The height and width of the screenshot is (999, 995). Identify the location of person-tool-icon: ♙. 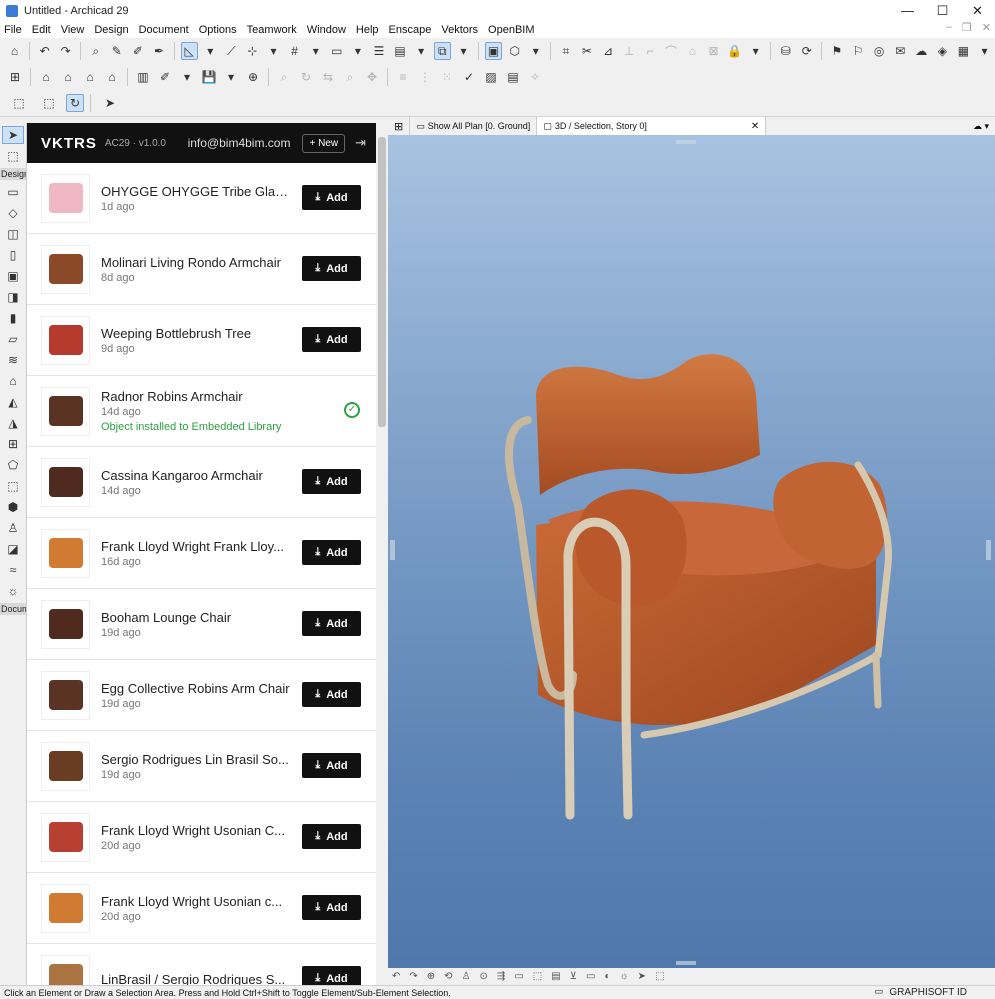
(13, 528).